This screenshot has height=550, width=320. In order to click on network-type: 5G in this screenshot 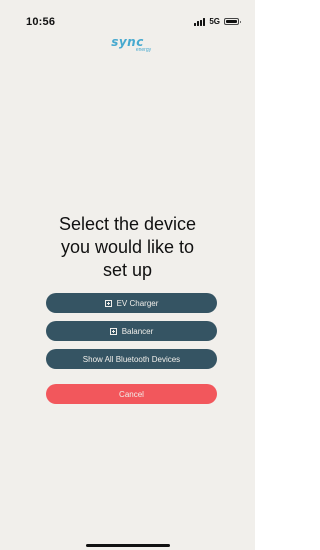, I will do `click(214, 21)`.